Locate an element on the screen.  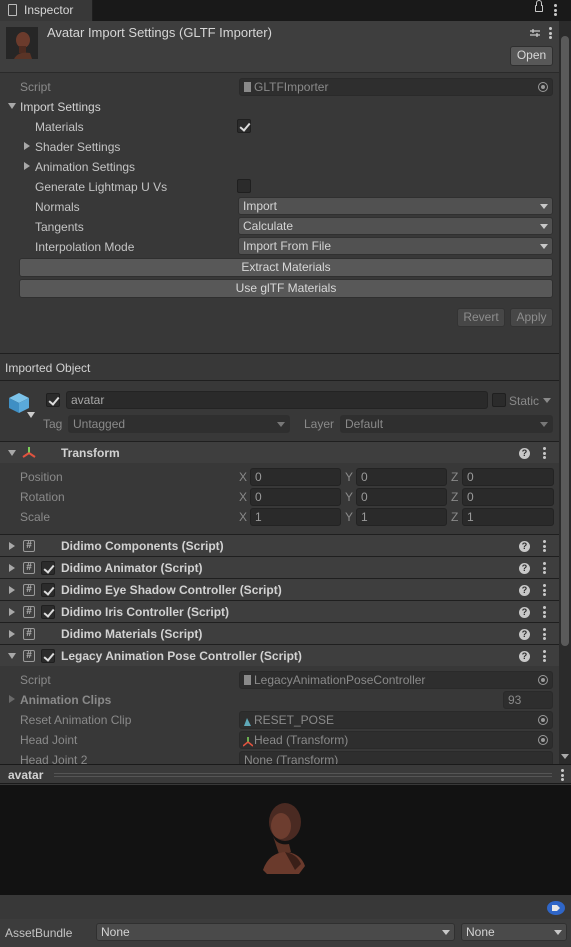
revert-button: Revert is located at coordinates (481, 317).